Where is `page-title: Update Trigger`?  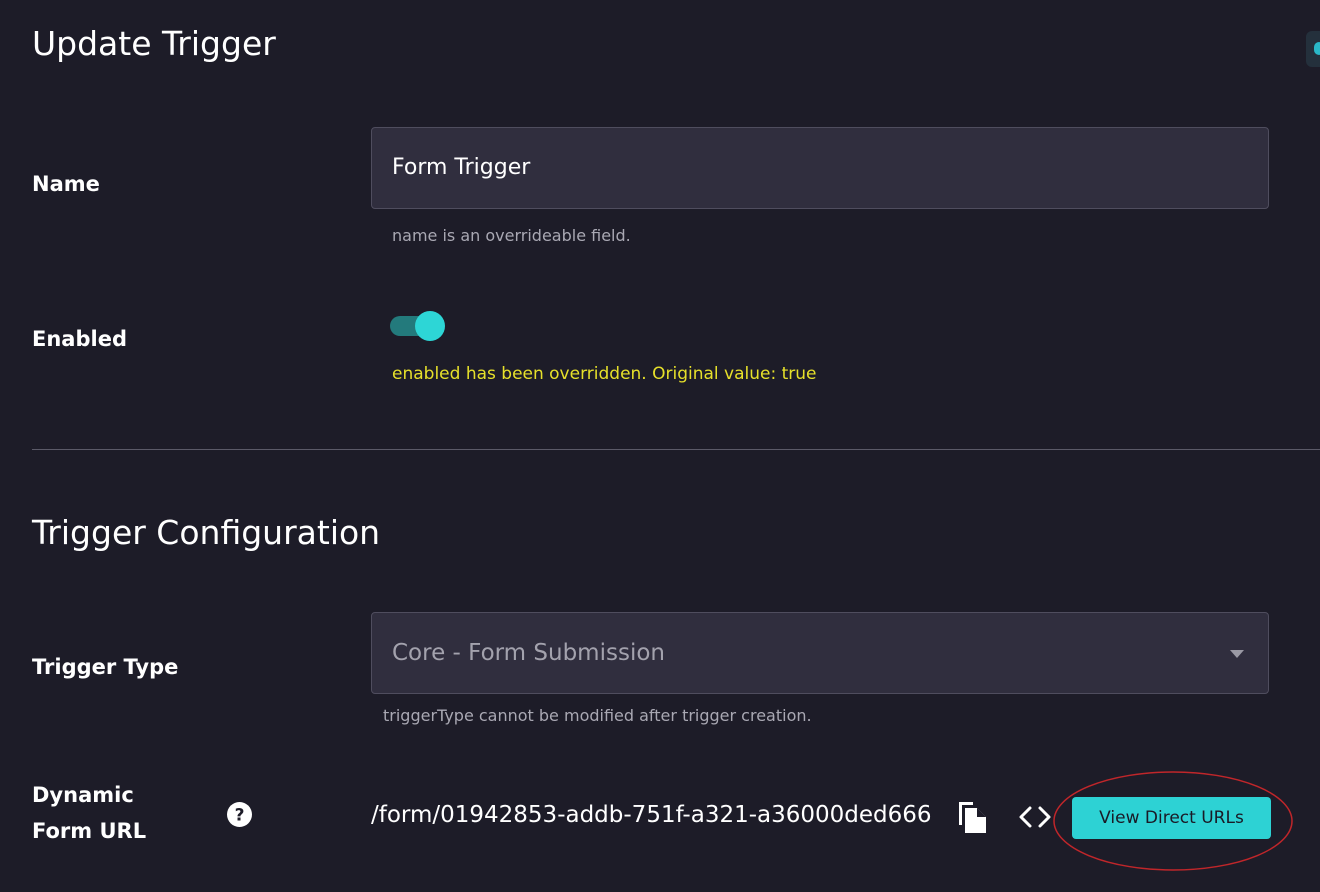 page-title: Update Trigger is located at coordinates (154, 43).